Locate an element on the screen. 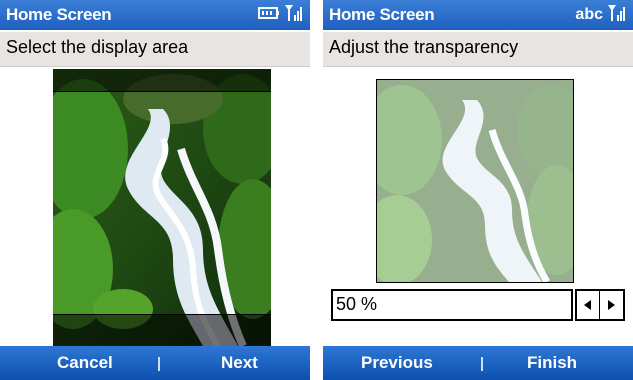  crop-top-edge is located at coordinates (162, 91).